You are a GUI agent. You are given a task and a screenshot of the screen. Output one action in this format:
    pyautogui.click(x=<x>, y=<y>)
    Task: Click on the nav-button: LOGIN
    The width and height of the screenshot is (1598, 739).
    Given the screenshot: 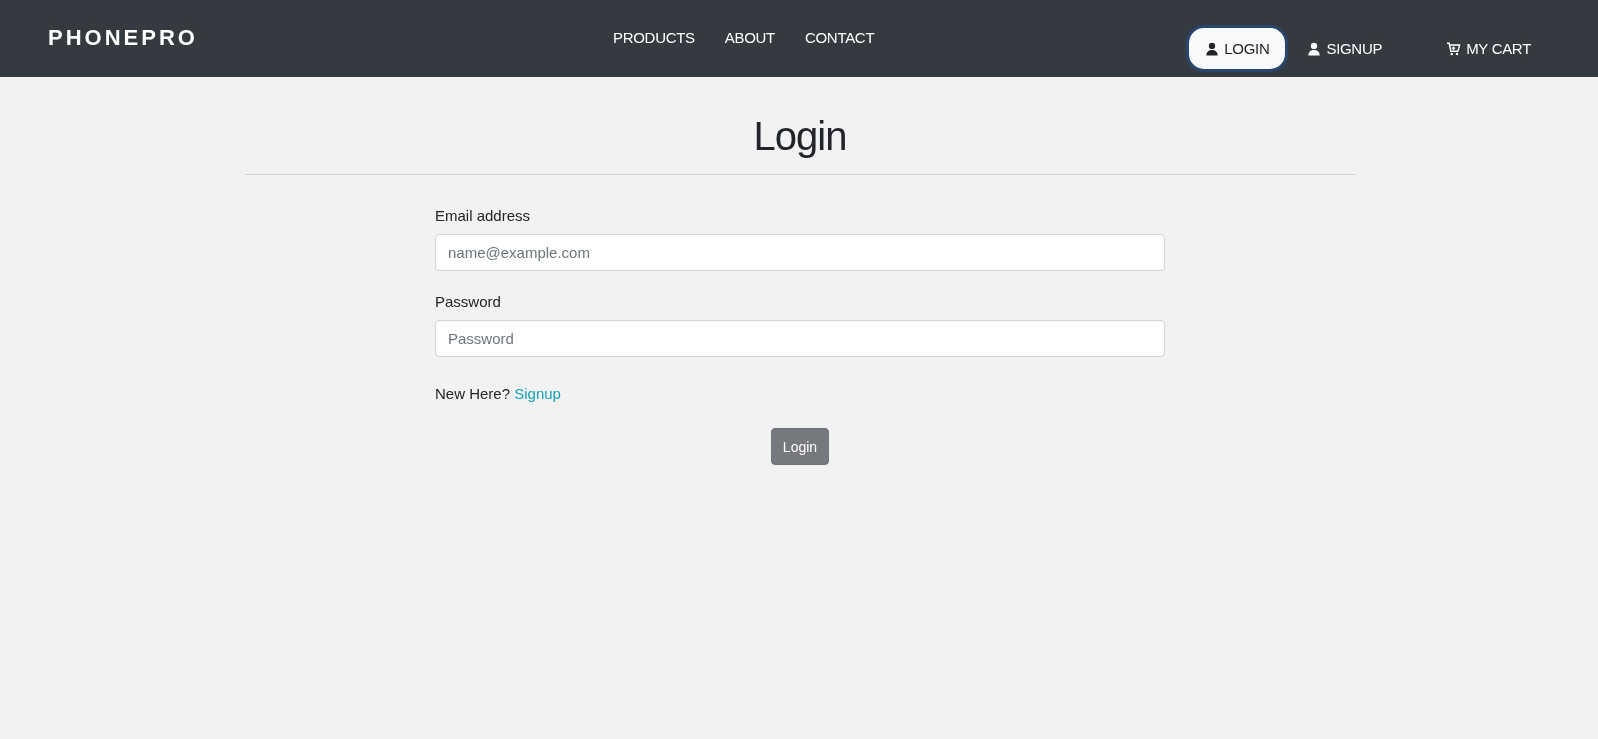 What is the action you would take?
    pyautogui.click(x=1237, y=48)
    